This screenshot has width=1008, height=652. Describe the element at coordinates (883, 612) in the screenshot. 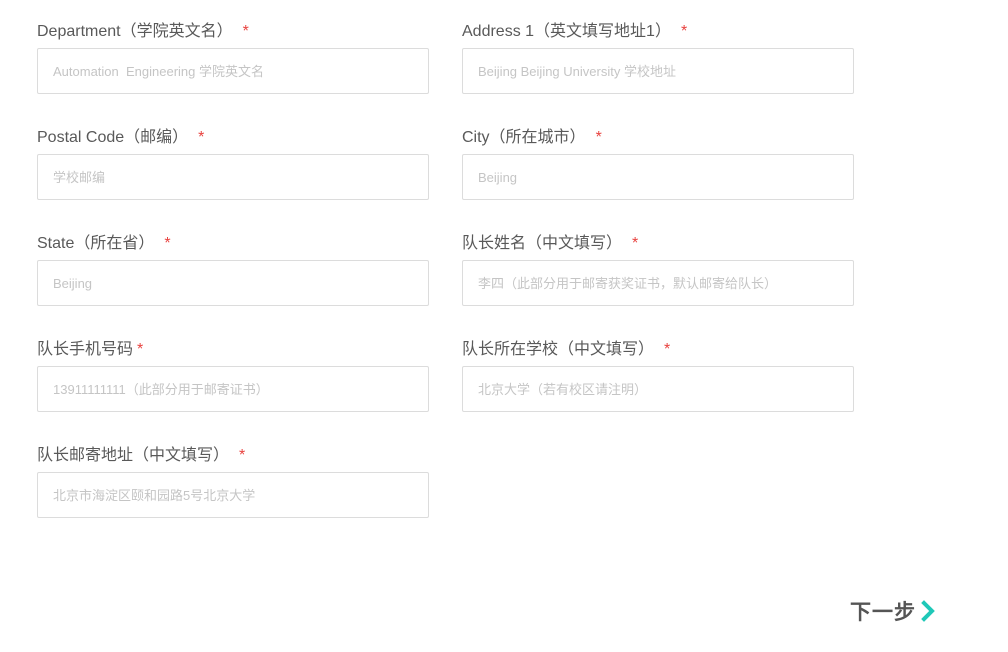

I see `next-step-label: 下一步` at that location.